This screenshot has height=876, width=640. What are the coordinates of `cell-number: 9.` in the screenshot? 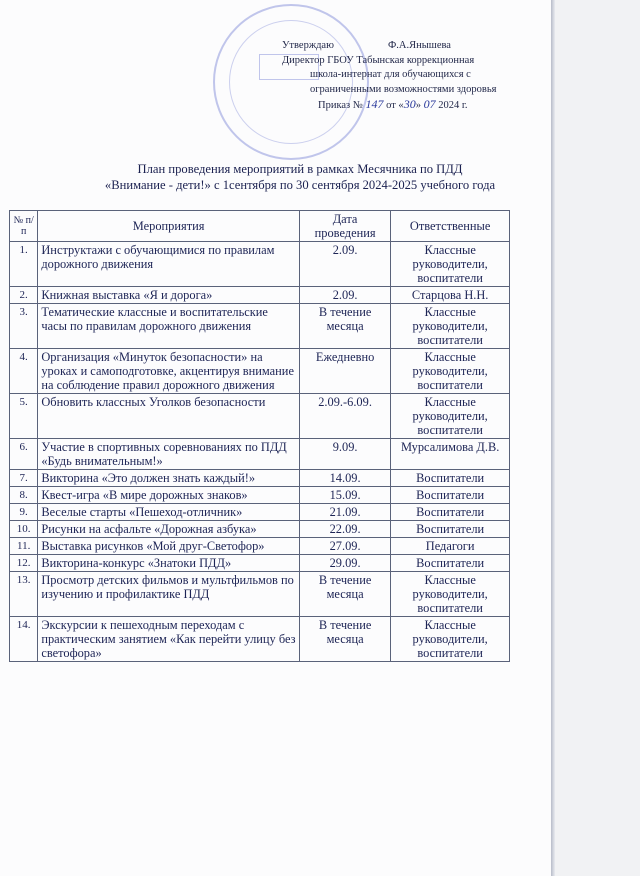 It's located at (23, 512).